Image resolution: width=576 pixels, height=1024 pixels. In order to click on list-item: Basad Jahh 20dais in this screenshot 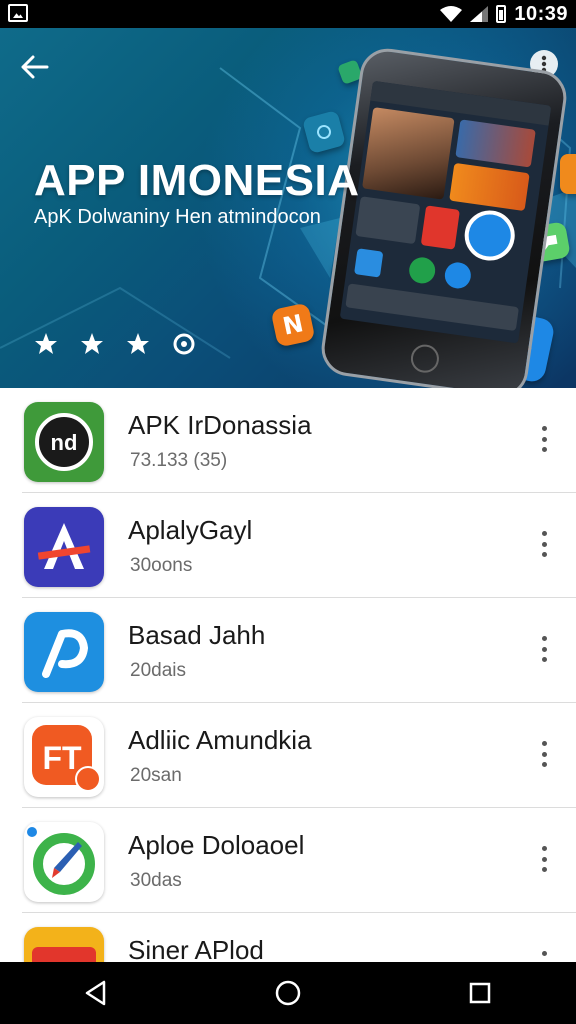, I will do `click(288, 650)`.